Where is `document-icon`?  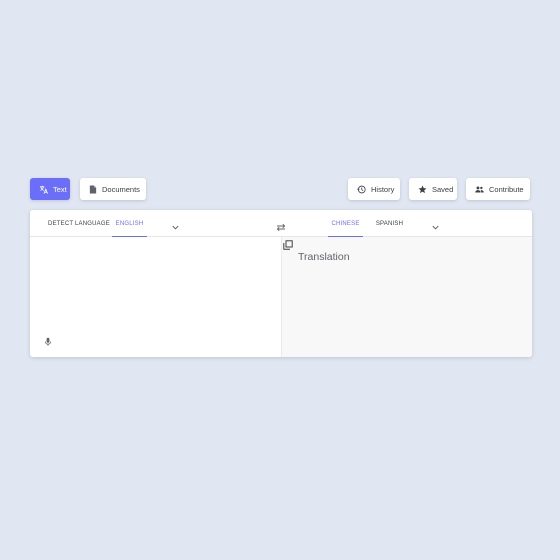 document-icon is located at coordinates (93, 189).